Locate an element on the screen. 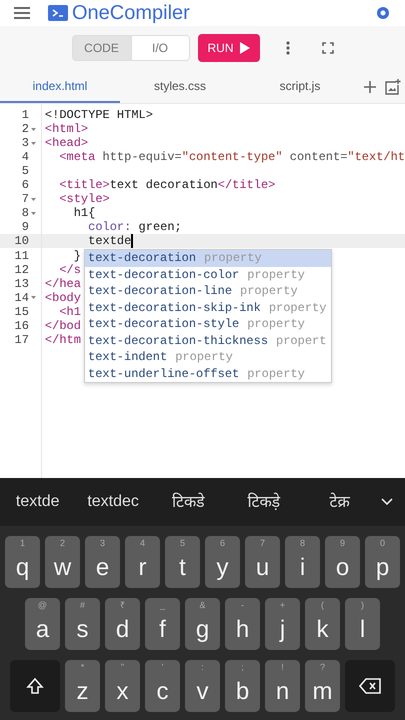  line-number: 11 is located at coordinates (21, 256).